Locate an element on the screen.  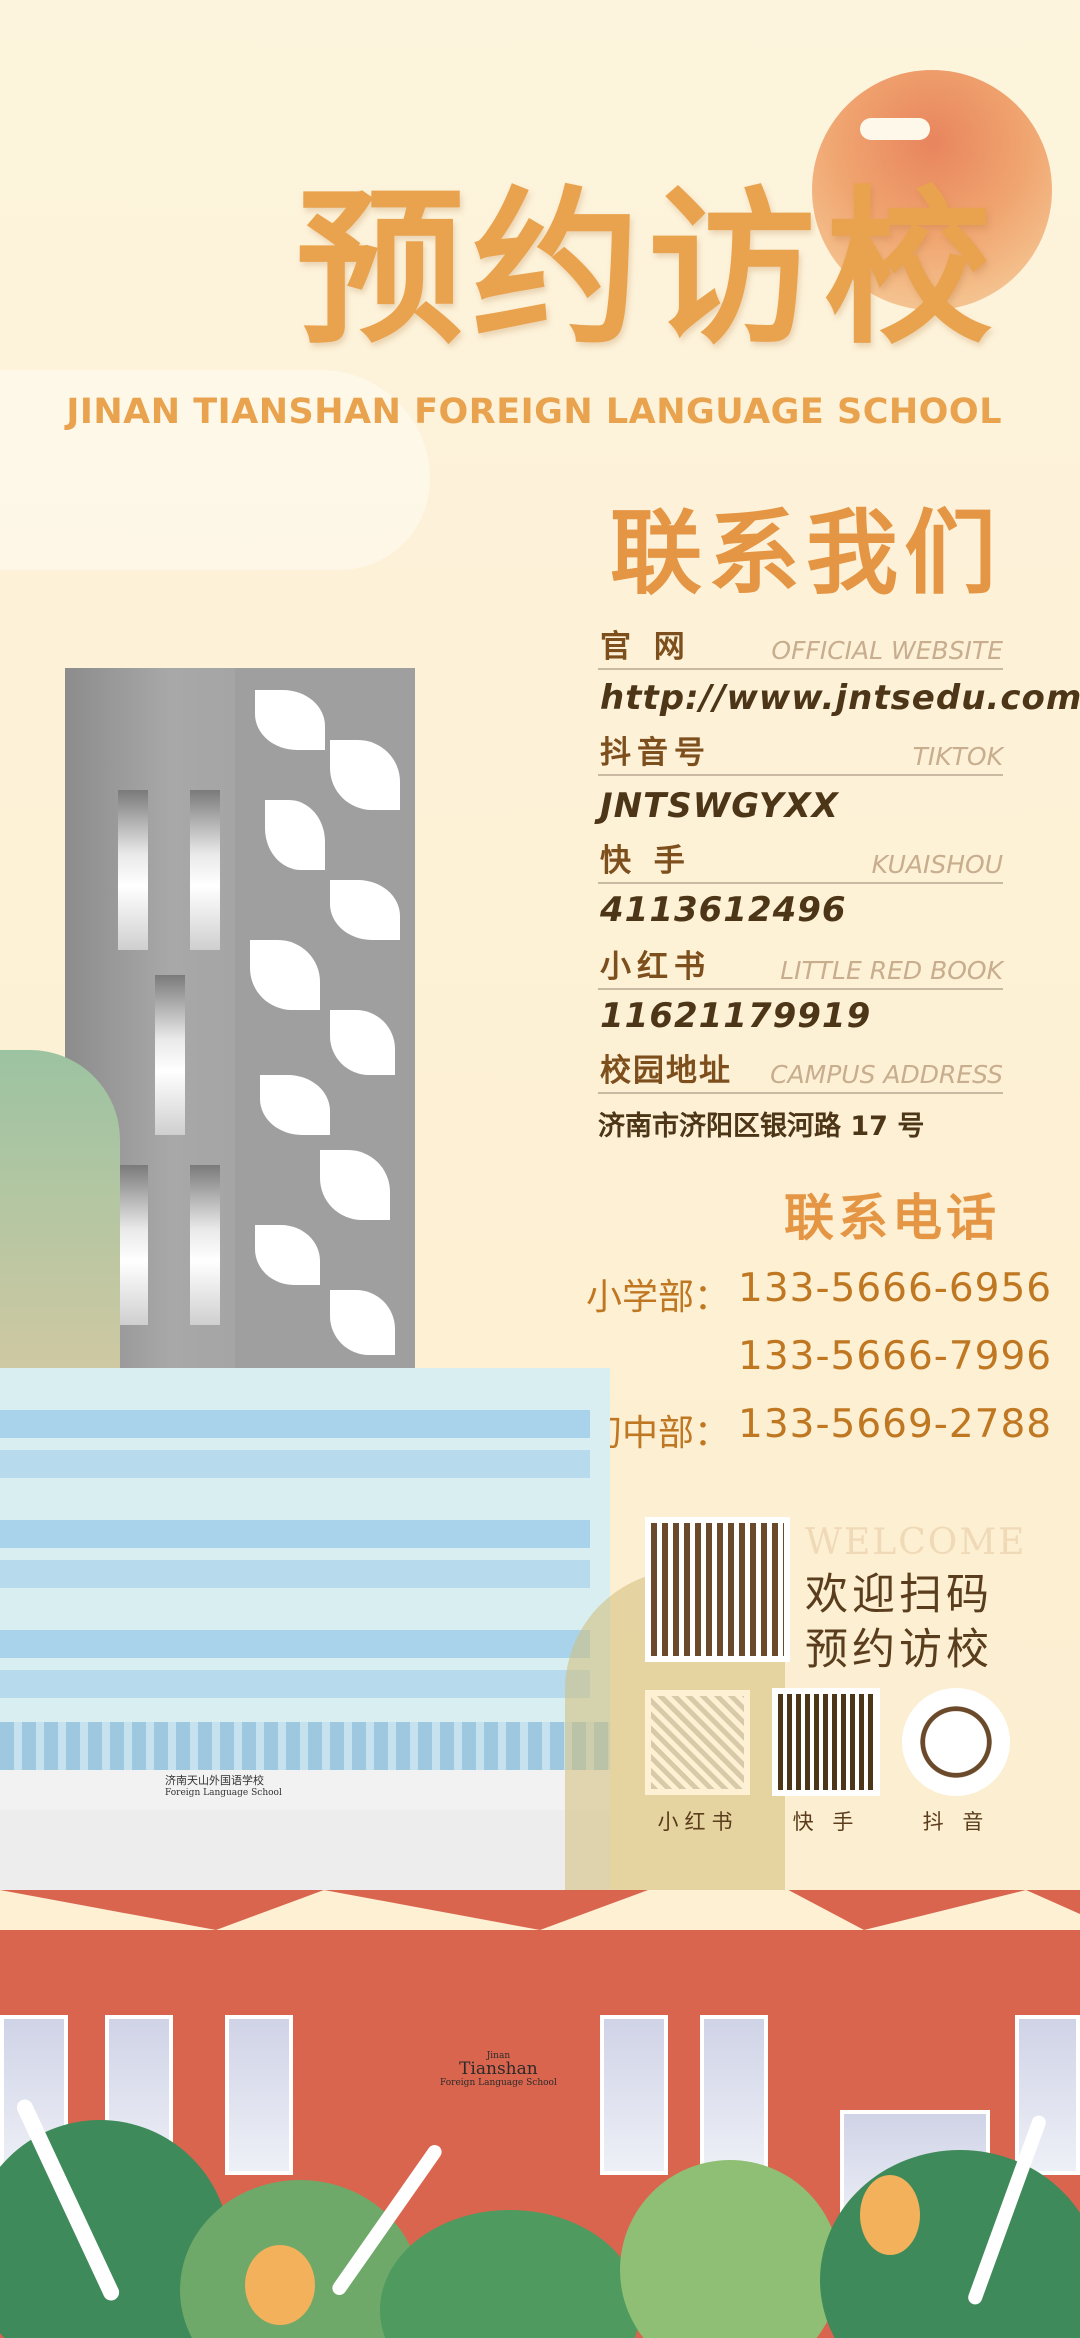
phone-number-2: 133-5666-7996 is located at coordinates (895, 1356).